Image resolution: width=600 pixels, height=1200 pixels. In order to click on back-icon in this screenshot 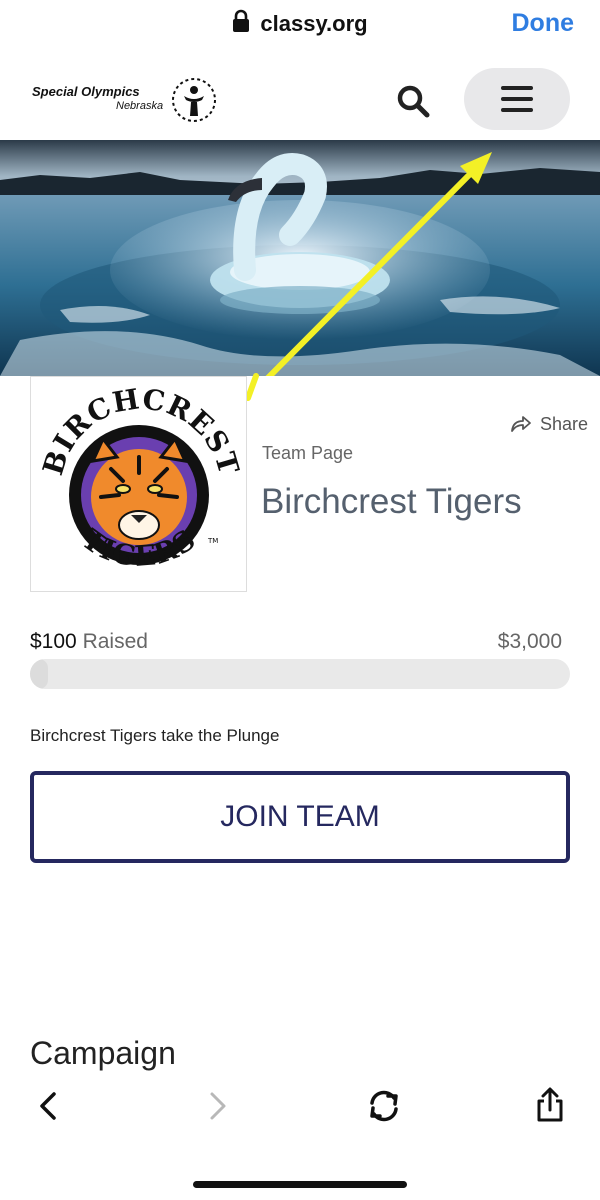, I will do `click(48, 1106)`.